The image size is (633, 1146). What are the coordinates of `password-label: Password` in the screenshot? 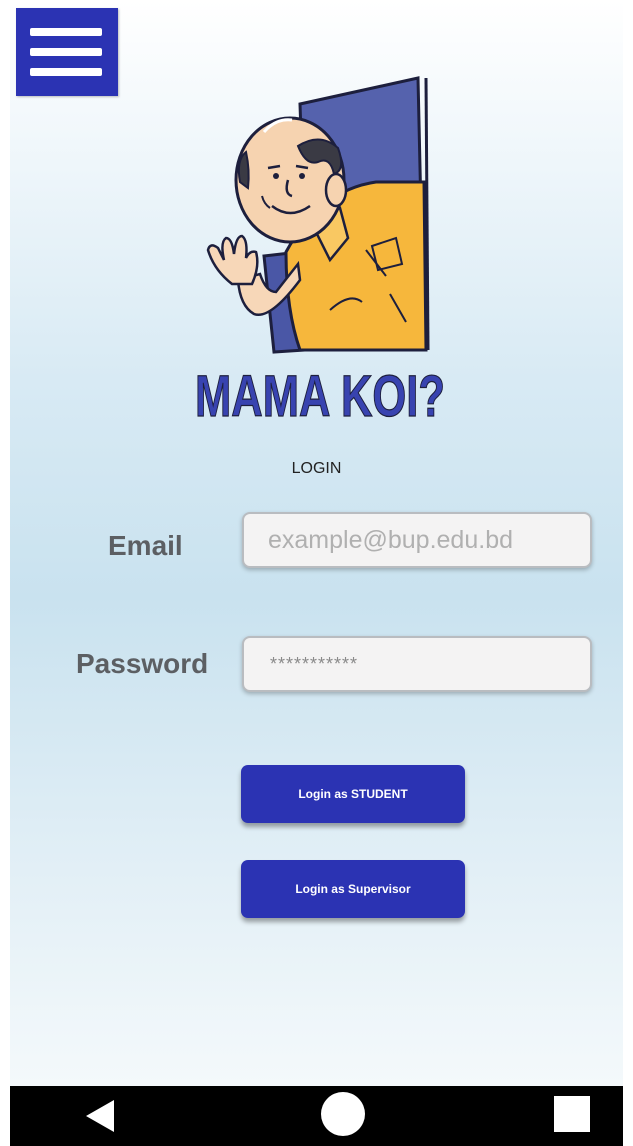 It's located at (142, 663).